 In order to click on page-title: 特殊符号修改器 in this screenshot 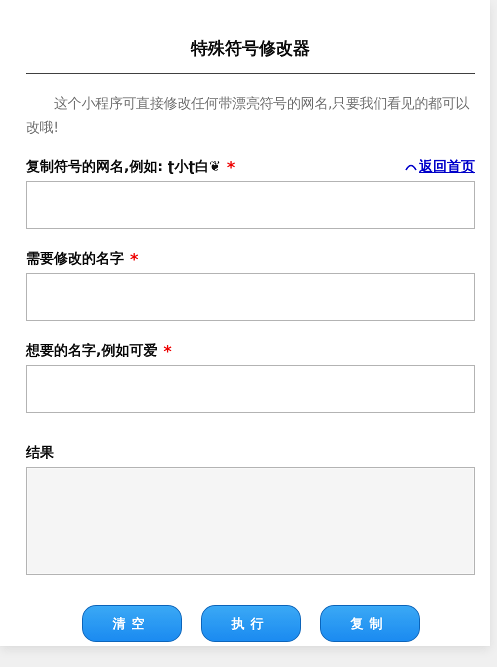, I will do `click(250, 49)`.